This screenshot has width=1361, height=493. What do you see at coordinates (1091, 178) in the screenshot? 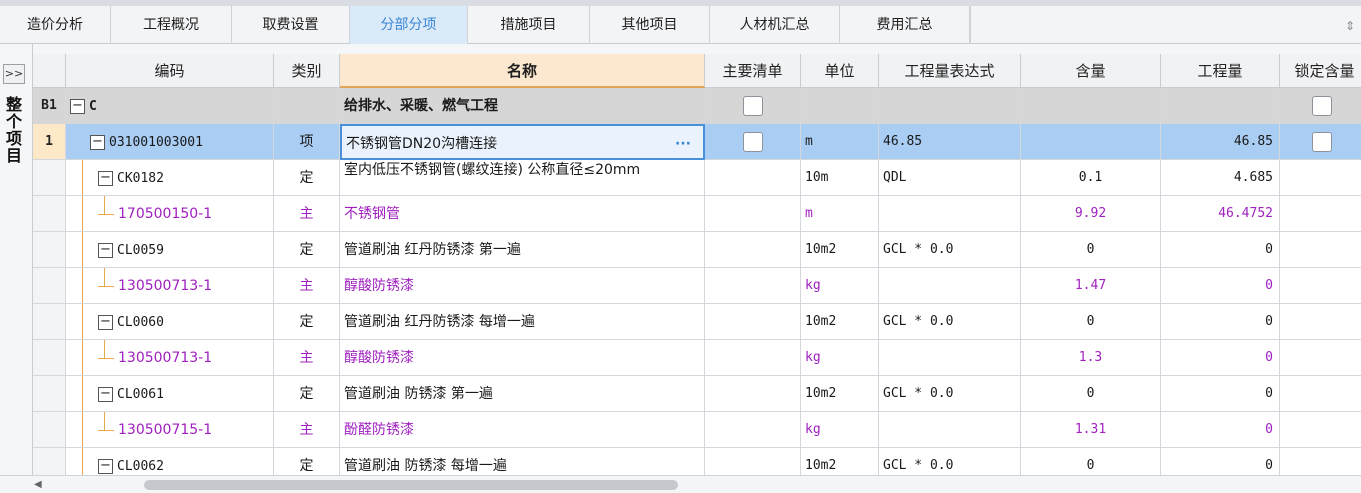
I see `content-cell: 0.1` at bounding box center [1091, 178].